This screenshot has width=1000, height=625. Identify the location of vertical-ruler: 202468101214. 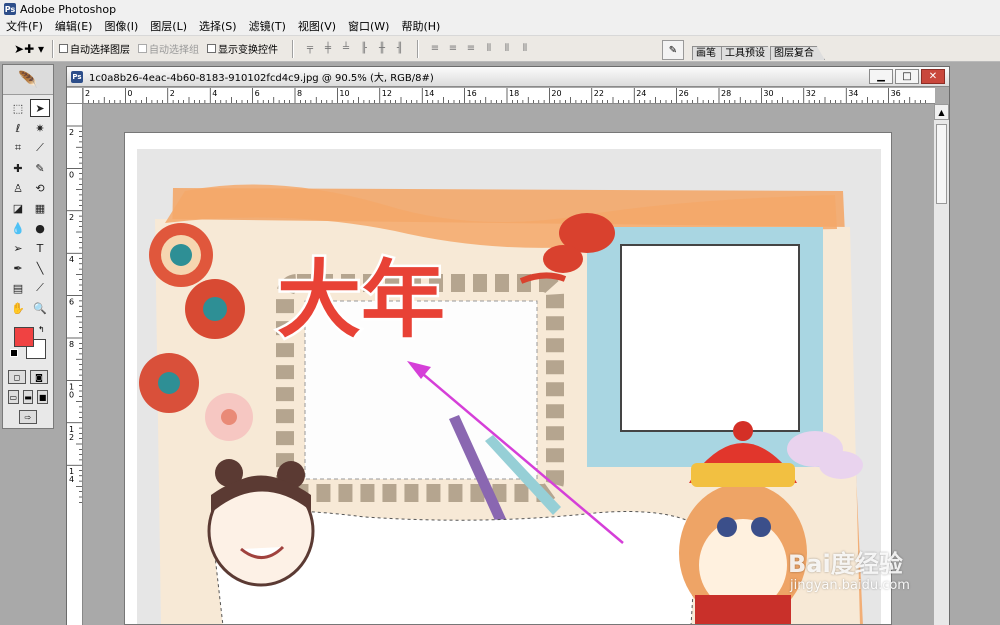
(75, 364).